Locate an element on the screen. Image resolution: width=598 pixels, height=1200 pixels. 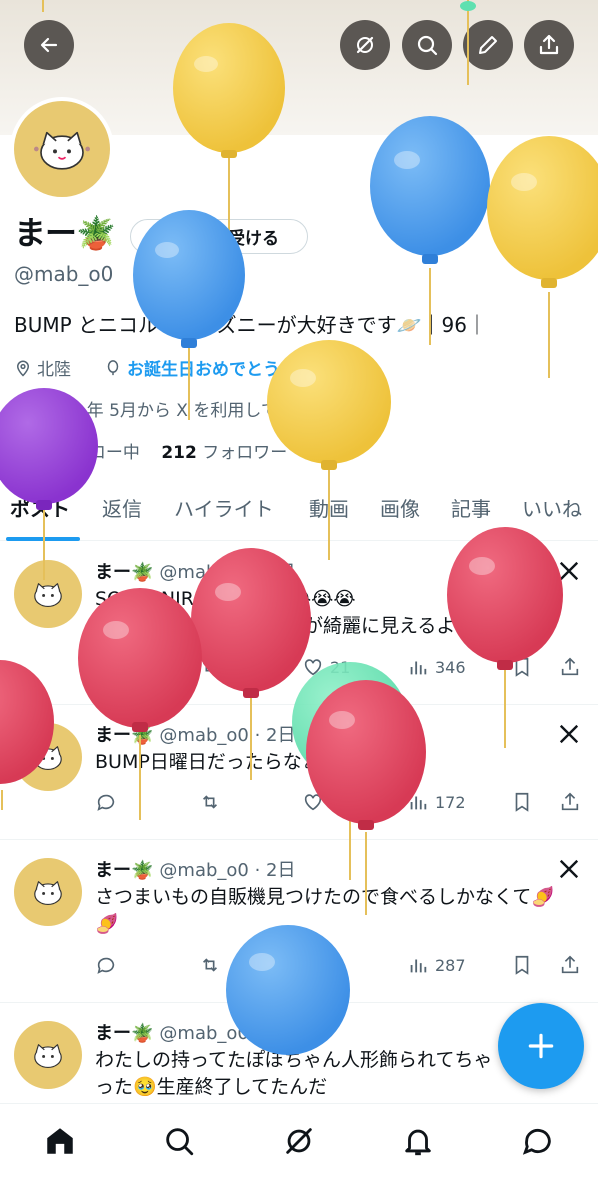
like-button: 9 is located at coordinates (321, 965).